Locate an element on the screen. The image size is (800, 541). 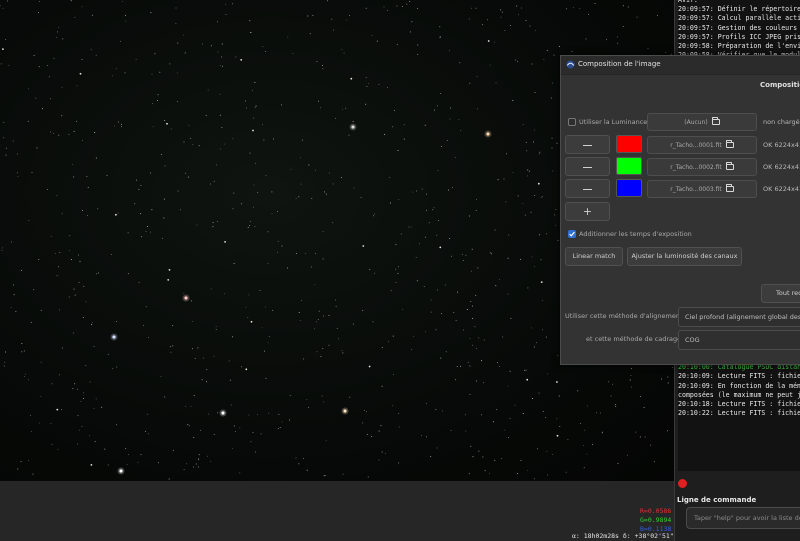
log-line: 20:09:57: Calcul parallèle acti is located at coordinates (739, 18).